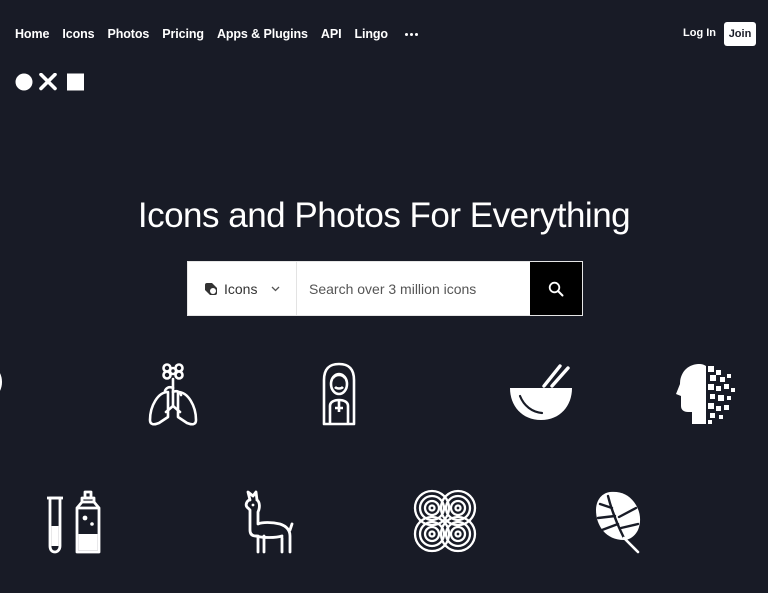 The height and width of the screenshot is (593, 768). I want to click on noun-project-logo, so click(51, 82).